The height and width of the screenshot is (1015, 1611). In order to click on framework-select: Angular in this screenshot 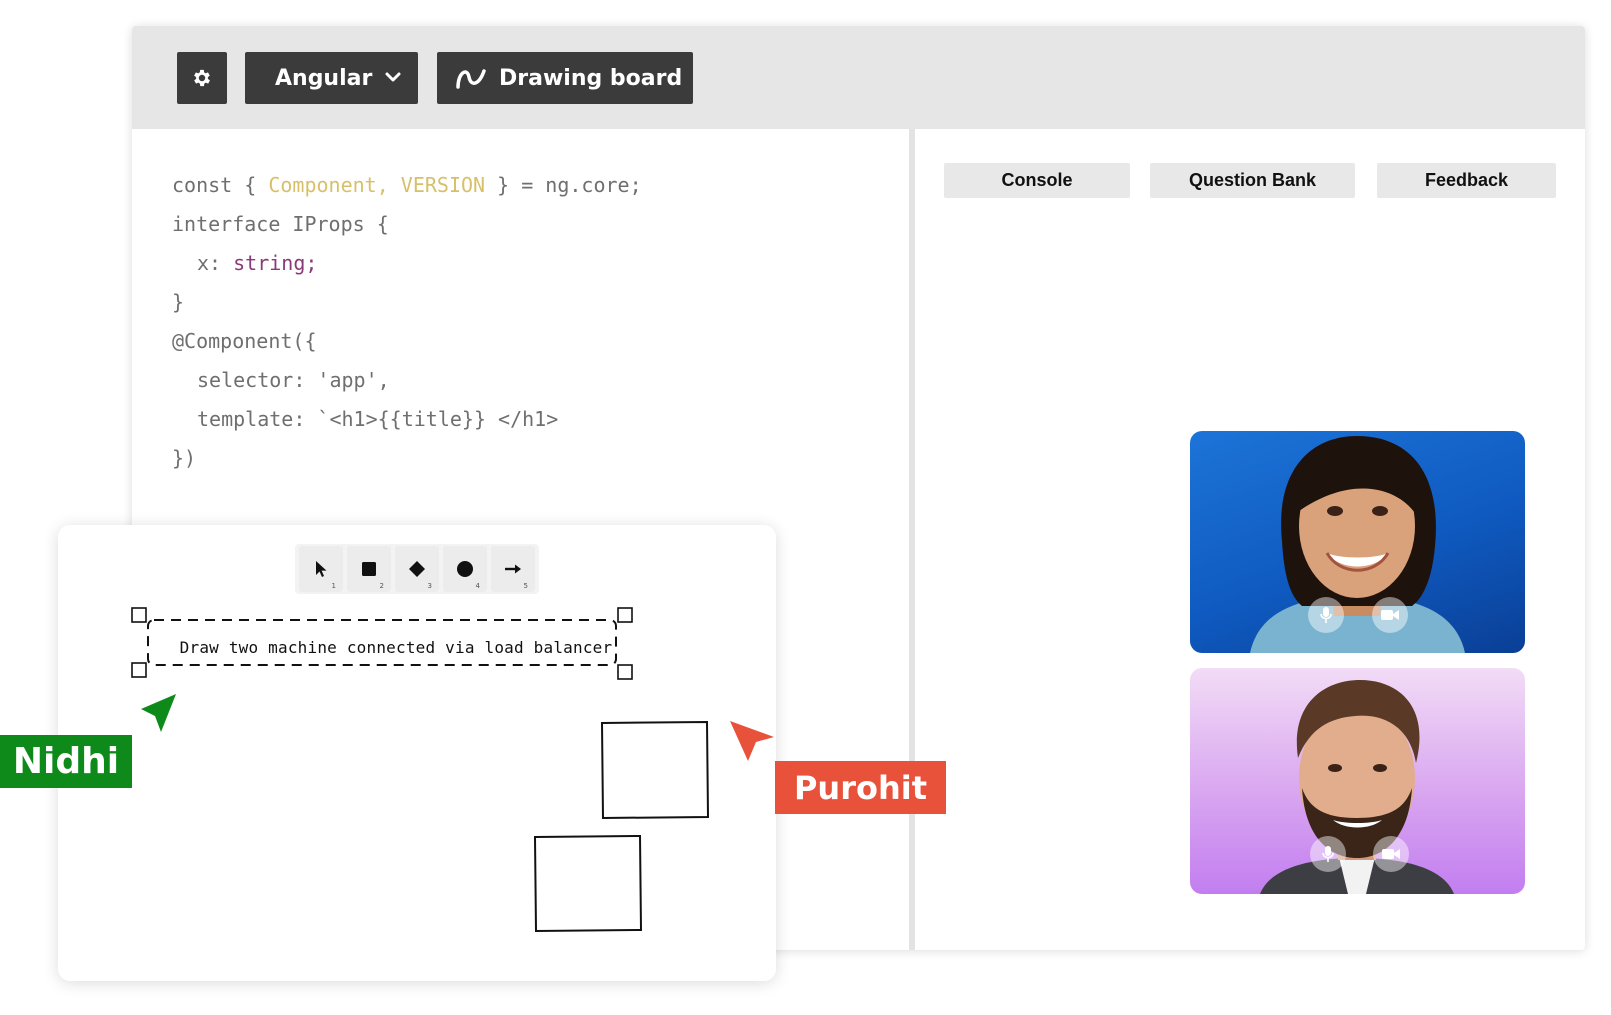, I will do `click(331, 78)`.